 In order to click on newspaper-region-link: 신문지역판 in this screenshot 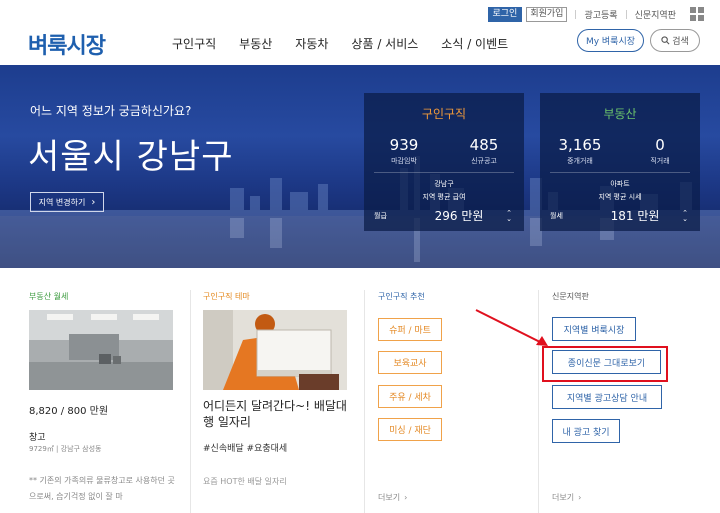, I will do `click(655, 14)`.